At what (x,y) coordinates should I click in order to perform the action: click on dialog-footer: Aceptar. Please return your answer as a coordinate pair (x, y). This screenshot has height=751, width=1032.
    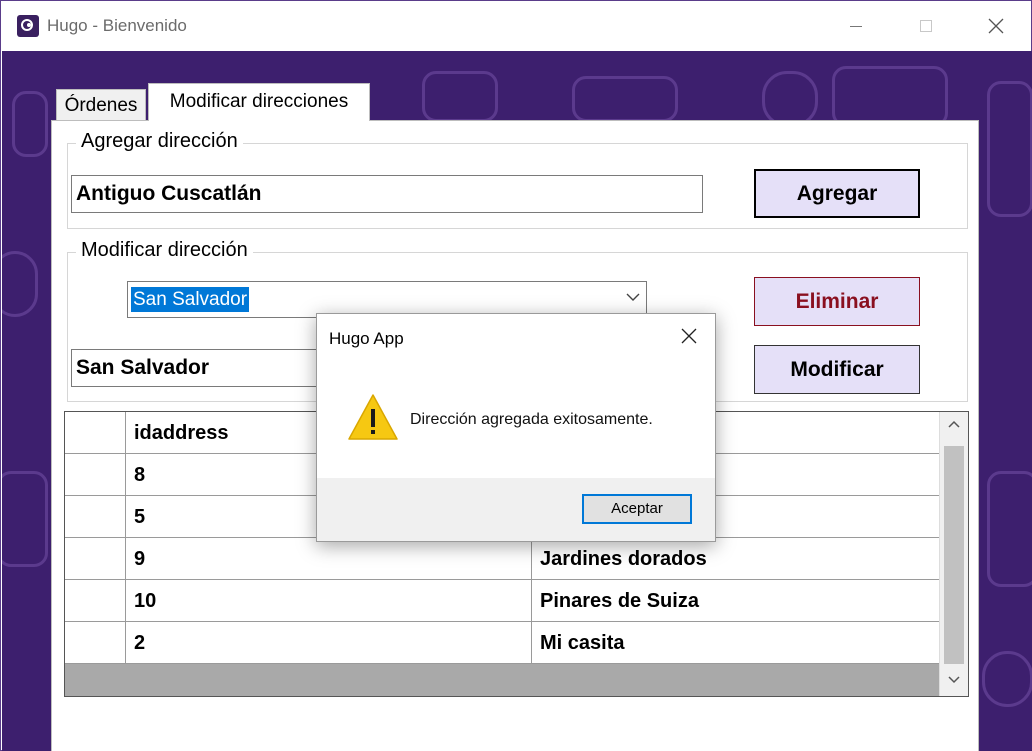
    Looking at the image, I should click on (516, 509).